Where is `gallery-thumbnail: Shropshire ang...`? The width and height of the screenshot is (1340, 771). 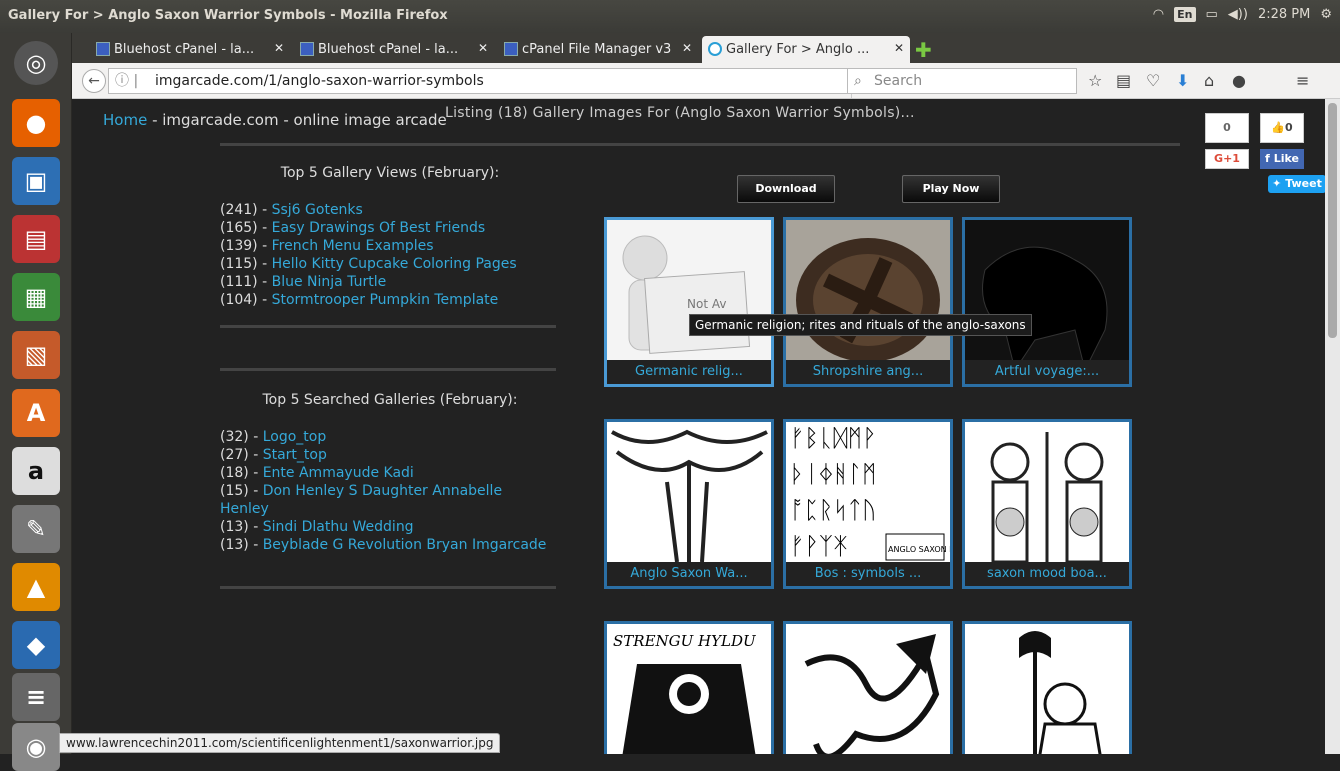 gallery-thumbnail: Shropshire ang... is located at coordinates (868, 302).